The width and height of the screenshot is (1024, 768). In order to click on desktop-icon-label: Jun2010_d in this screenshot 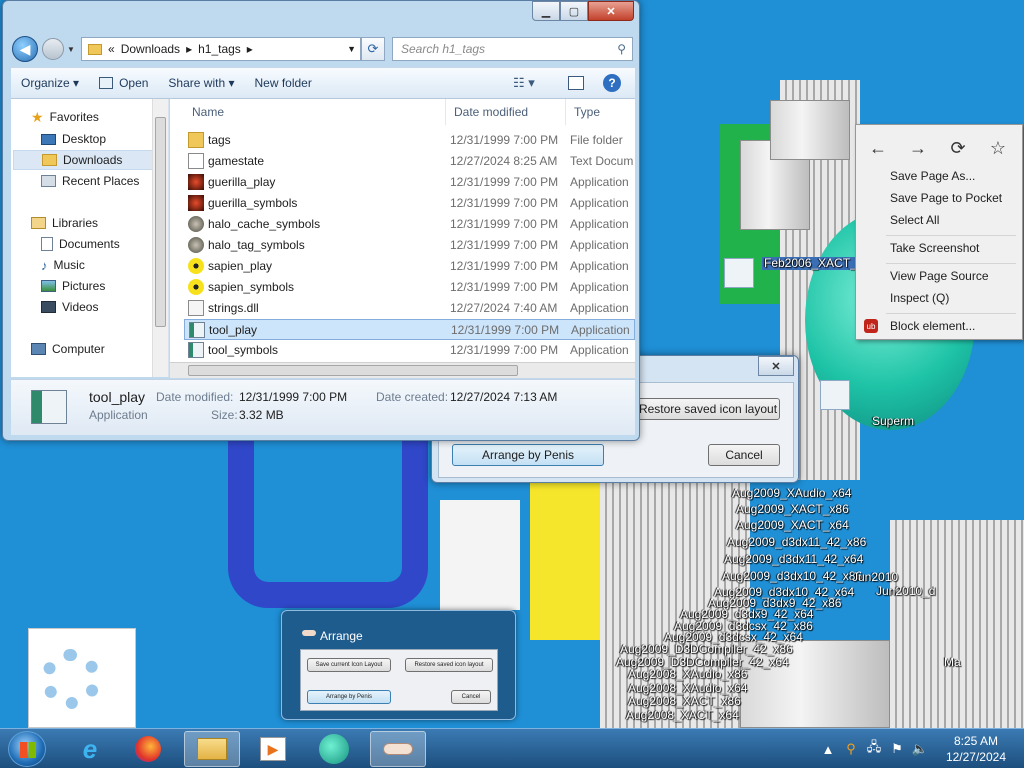, I will do `click(905, 591)`.